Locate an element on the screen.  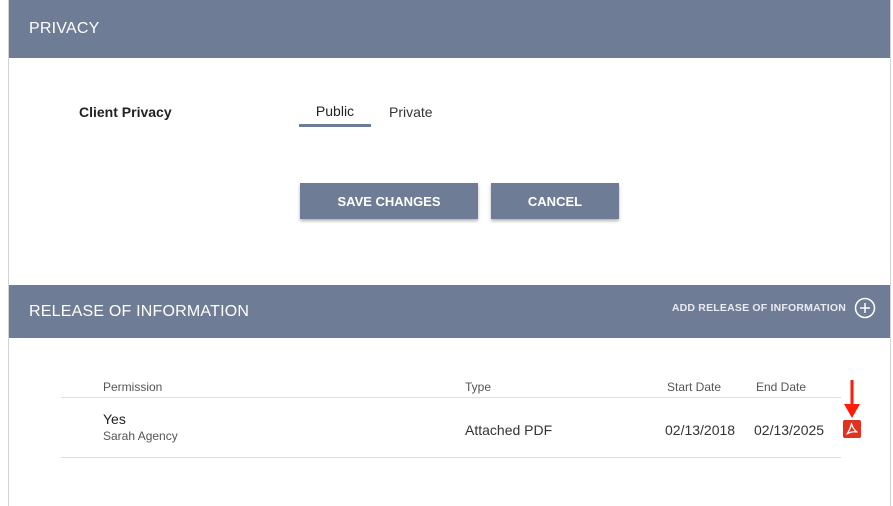
permission-value: Yes is located at coordinates (114, 419).